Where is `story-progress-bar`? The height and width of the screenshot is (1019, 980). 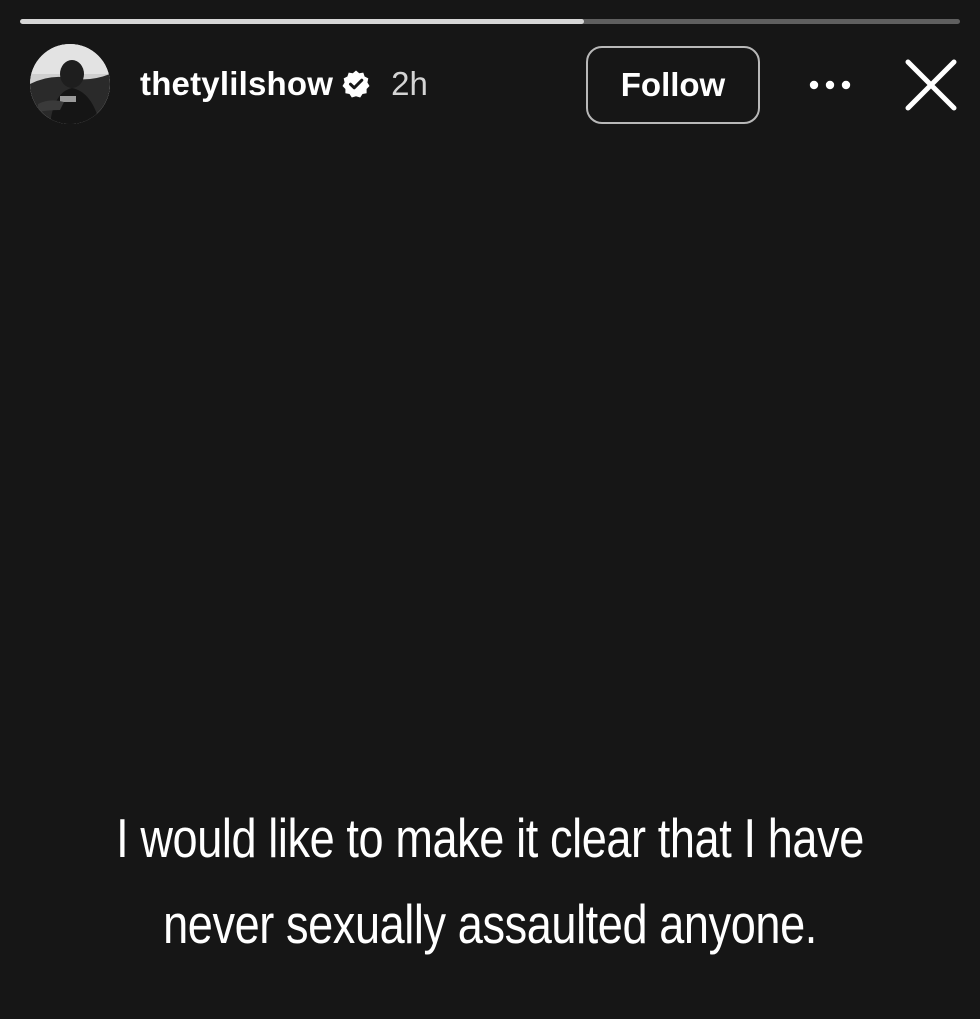
story-progress-bar is located at coordinates (490, 21).